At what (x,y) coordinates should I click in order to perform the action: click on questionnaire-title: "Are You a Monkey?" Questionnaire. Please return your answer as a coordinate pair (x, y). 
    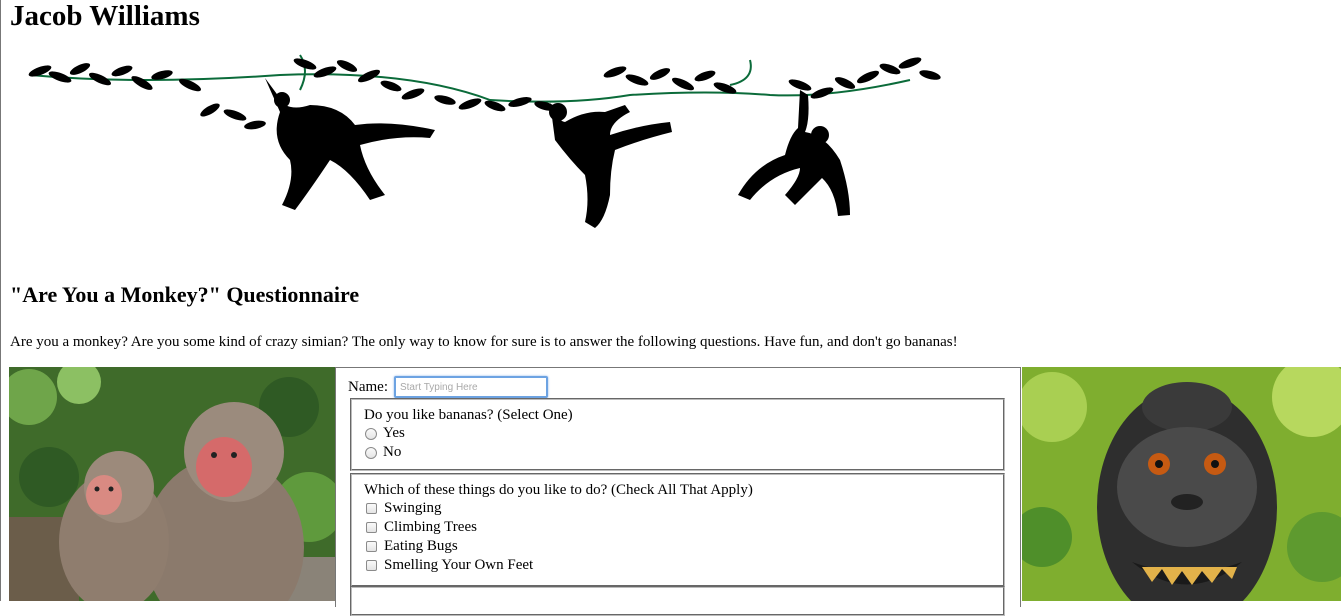
    Looking at the image, I should click on (185, 294).